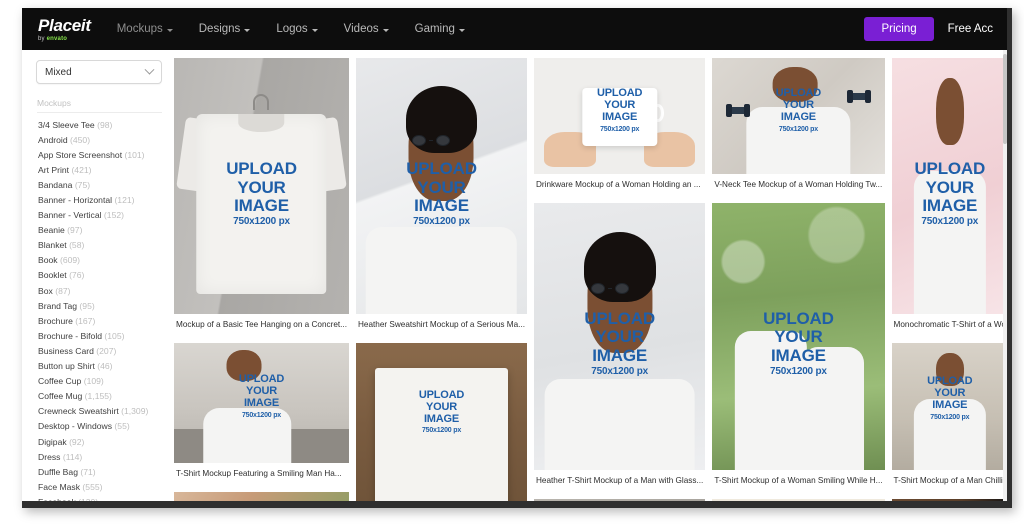  Describe the element at coordinates (58, 305) in the screenshot. I see `facet-label: Brand Tag` at that location.